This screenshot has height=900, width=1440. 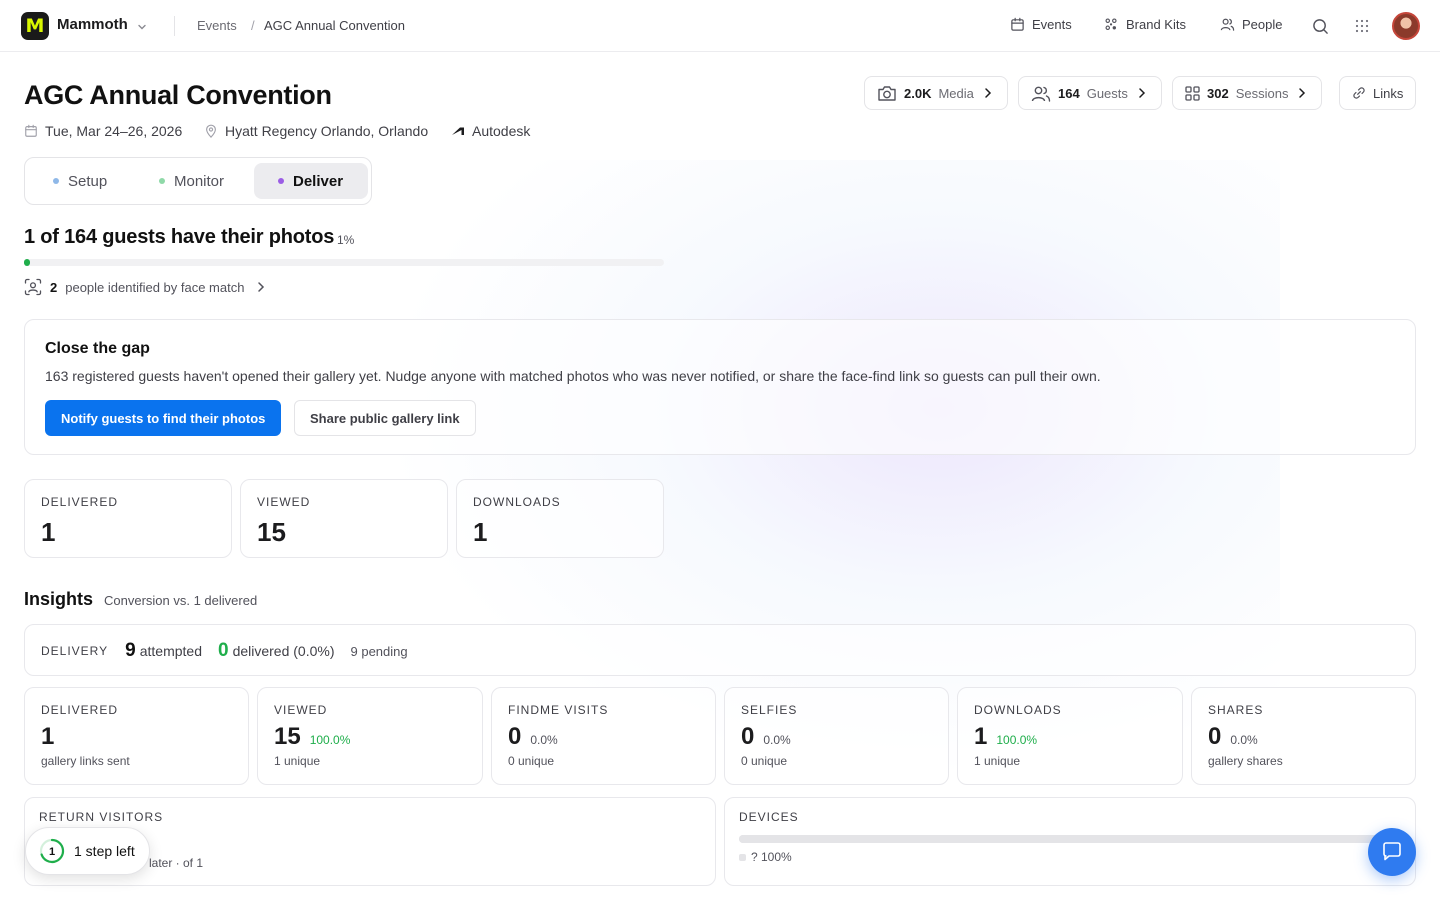 I want to click on metric-label: DELIVERED, so click(x=80, y=710).